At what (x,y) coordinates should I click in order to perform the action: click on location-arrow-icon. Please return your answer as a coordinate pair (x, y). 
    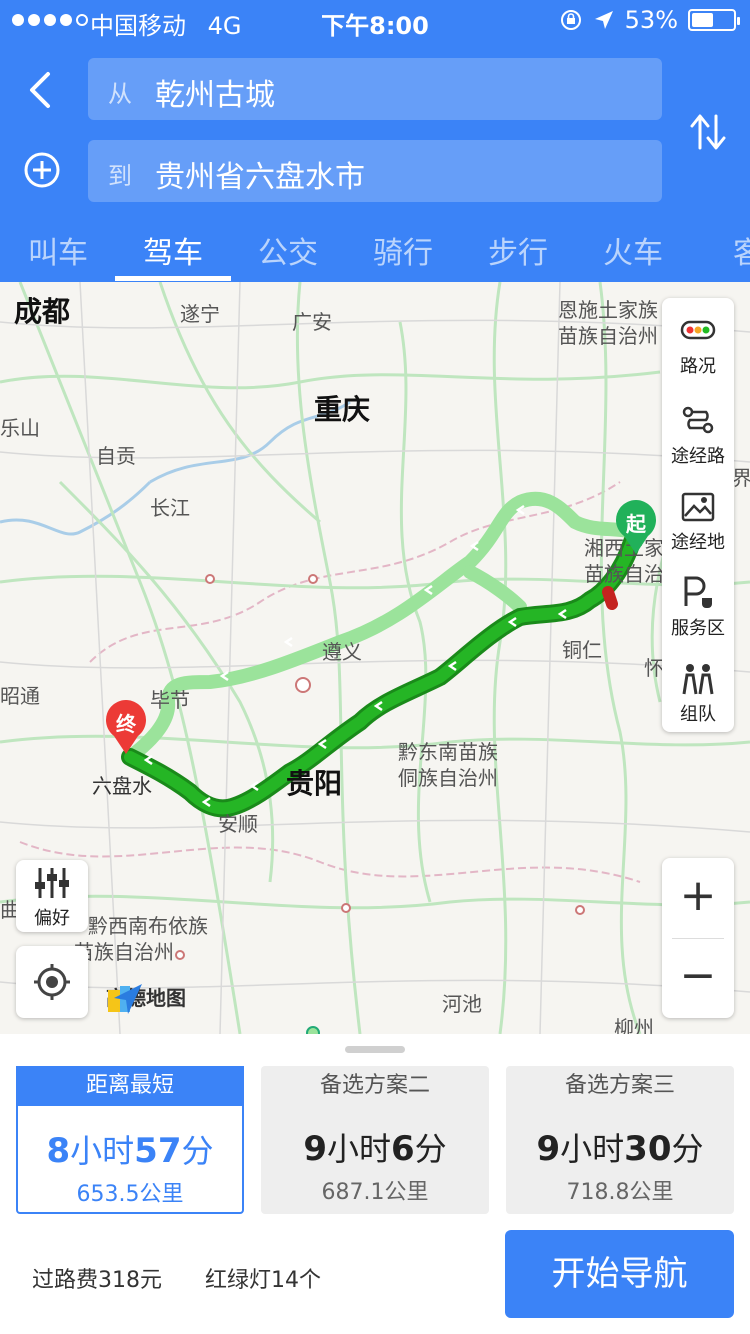
    Looking at the image, I should click on (603, 20).